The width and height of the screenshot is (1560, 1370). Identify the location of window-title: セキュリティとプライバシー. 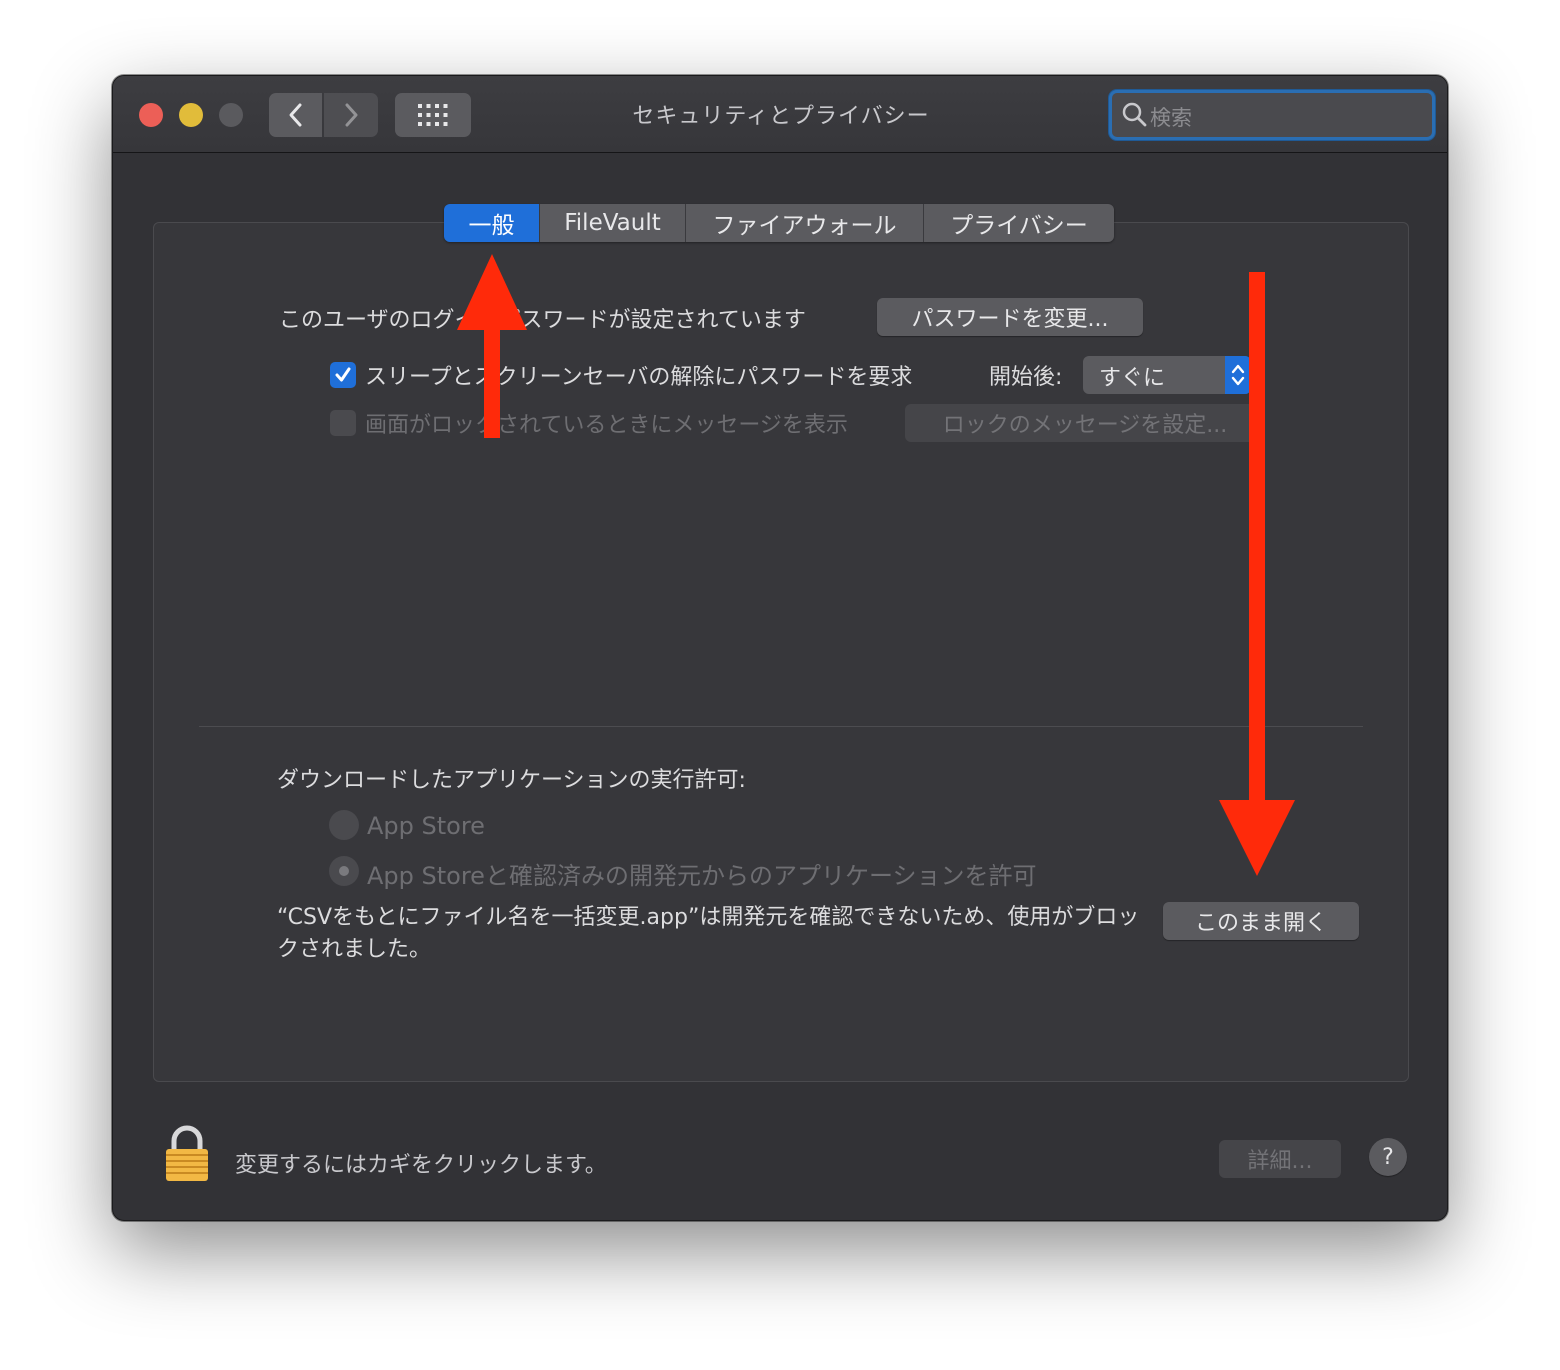
(781, 116).